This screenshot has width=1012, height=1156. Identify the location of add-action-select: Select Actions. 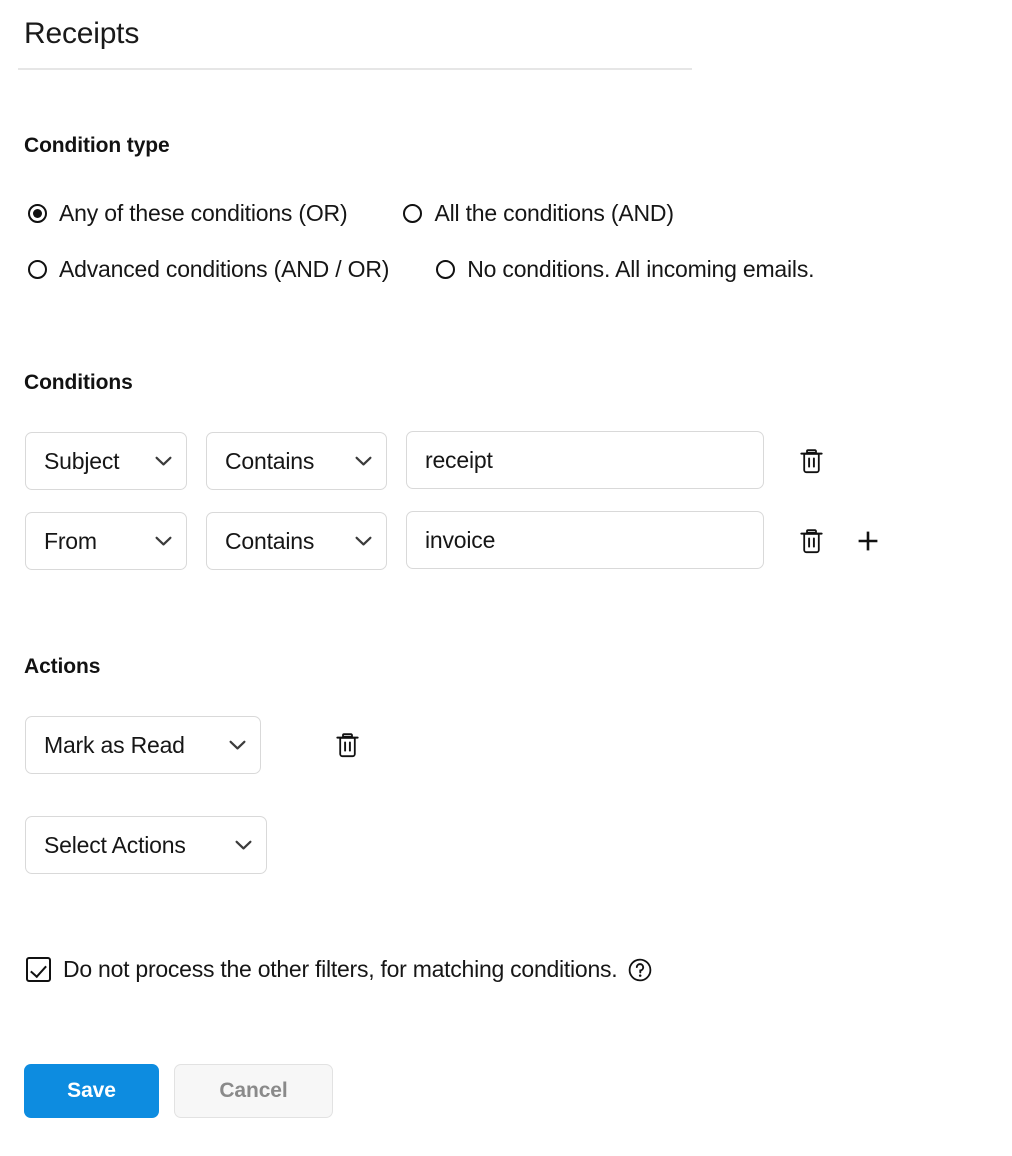
(146, 845).